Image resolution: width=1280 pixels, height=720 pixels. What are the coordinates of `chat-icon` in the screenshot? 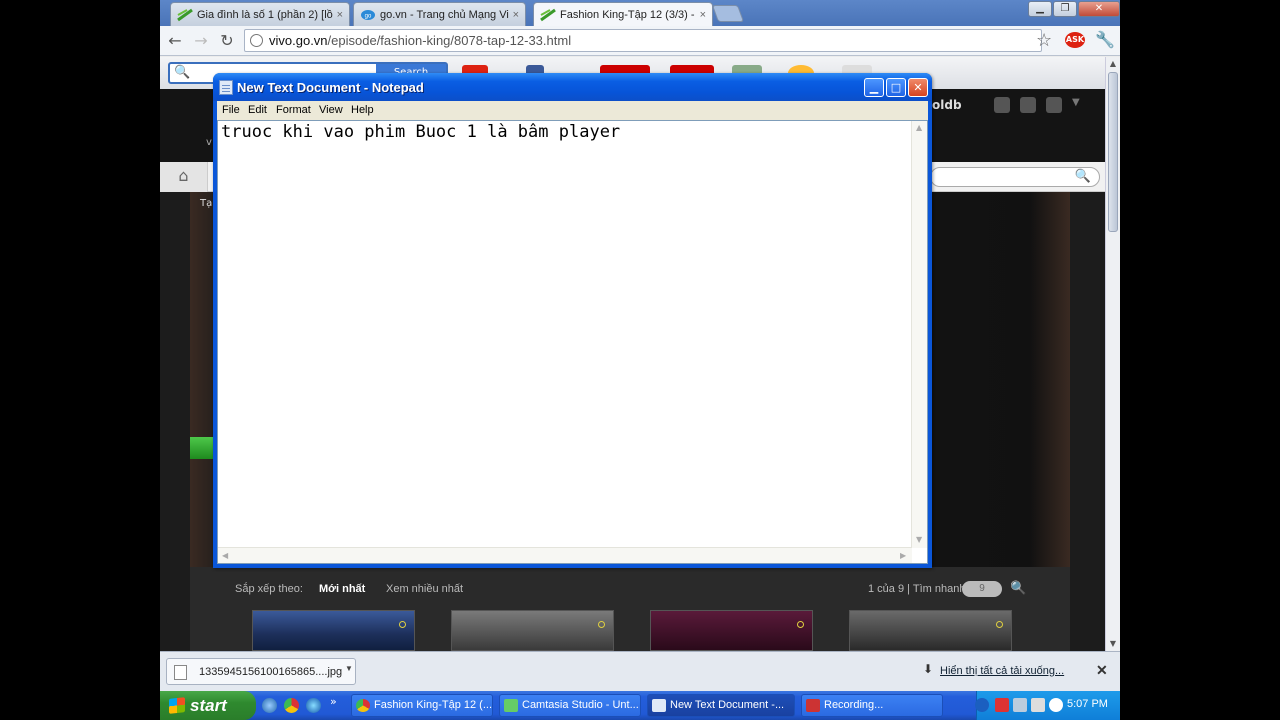 It's located at (1054, 105).